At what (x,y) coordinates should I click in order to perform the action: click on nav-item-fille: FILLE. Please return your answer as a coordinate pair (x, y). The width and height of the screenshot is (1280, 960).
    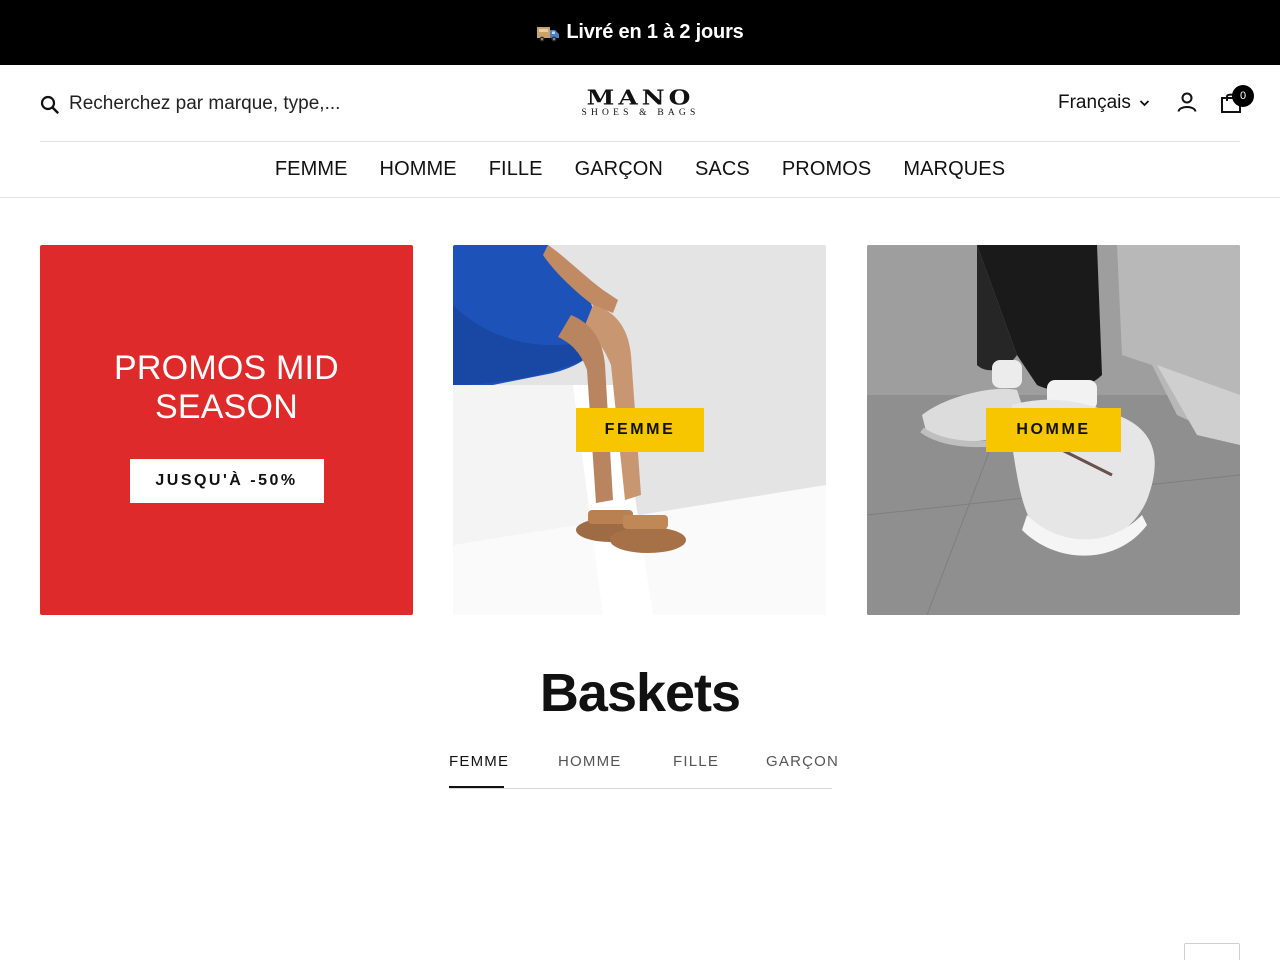
    Looking at the image, I should click on (516, 169).